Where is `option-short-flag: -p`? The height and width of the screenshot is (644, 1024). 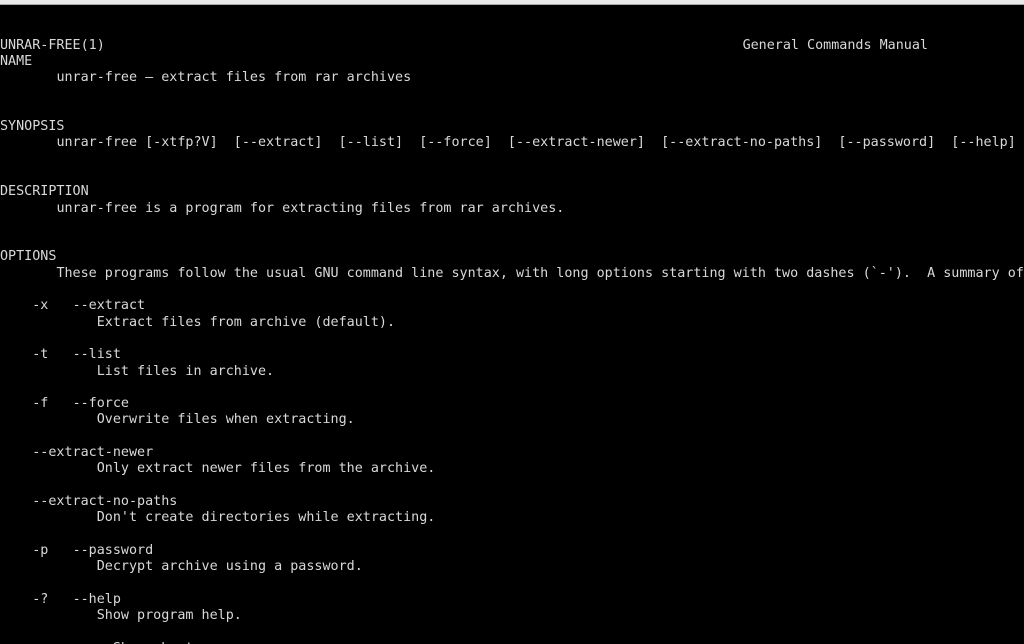
option-short-flag: -p is located at coordinates (40, 550).